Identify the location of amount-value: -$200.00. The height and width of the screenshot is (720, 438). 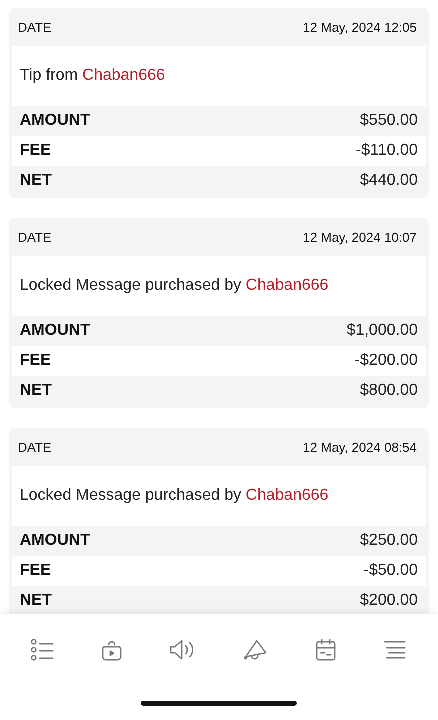
(386, 361).